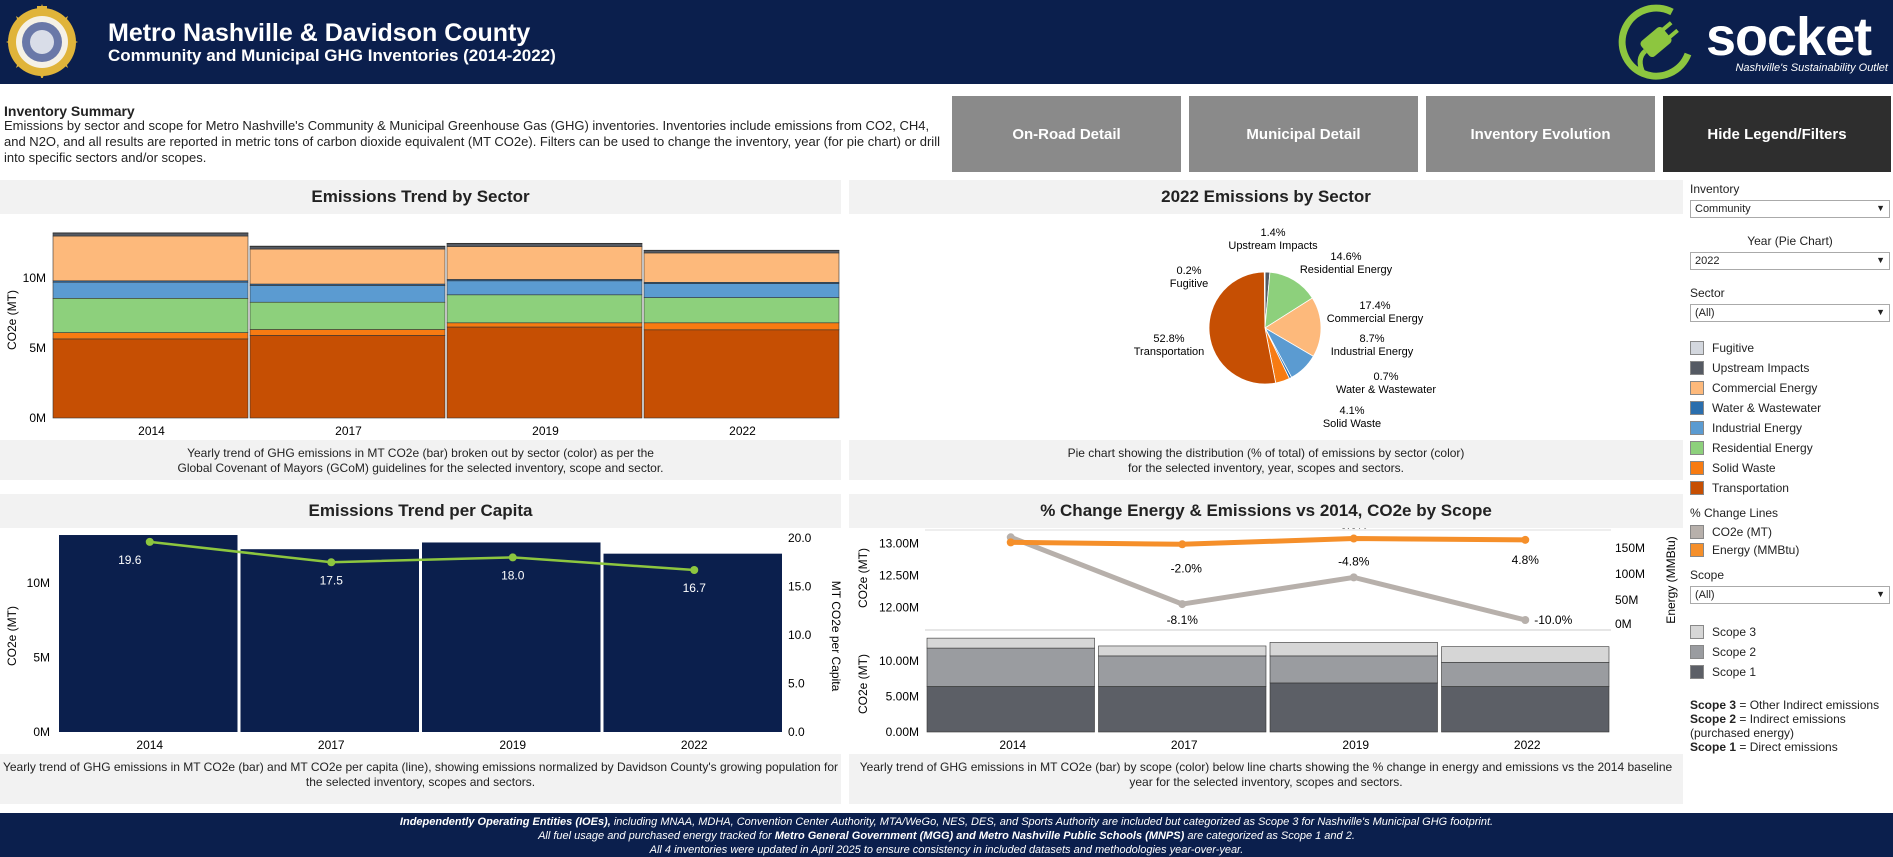  I want to click on pie-title: 2022 Emissions by Sector, so click(1266, 197).